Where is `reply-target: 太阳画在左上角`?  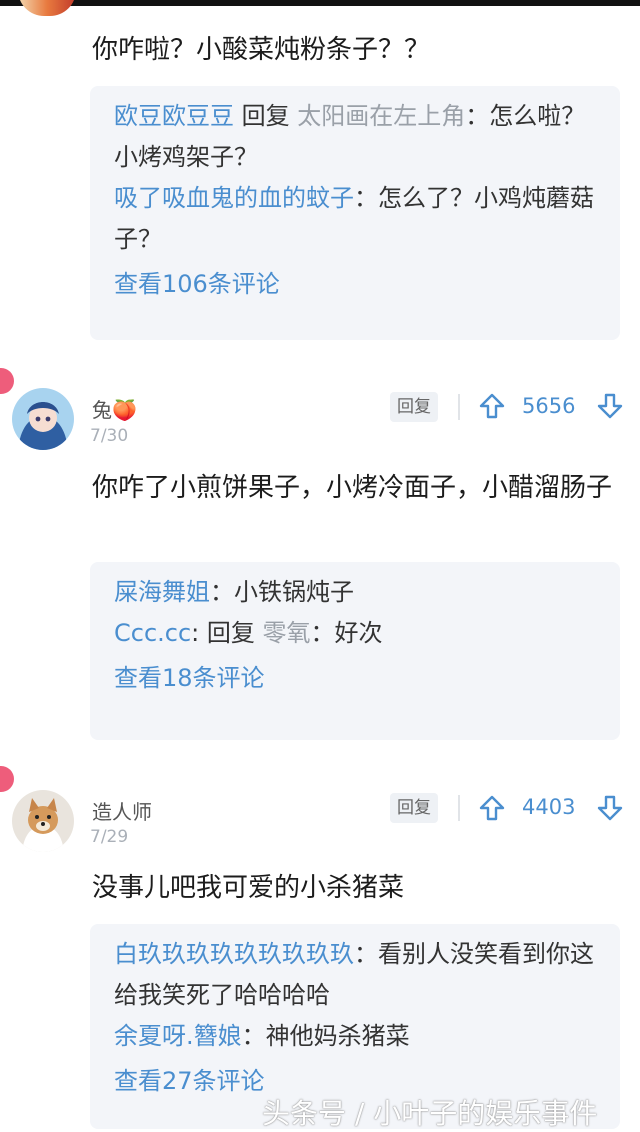
reply-target: 太阳画在左上角 is located at coordinates (381, 116).